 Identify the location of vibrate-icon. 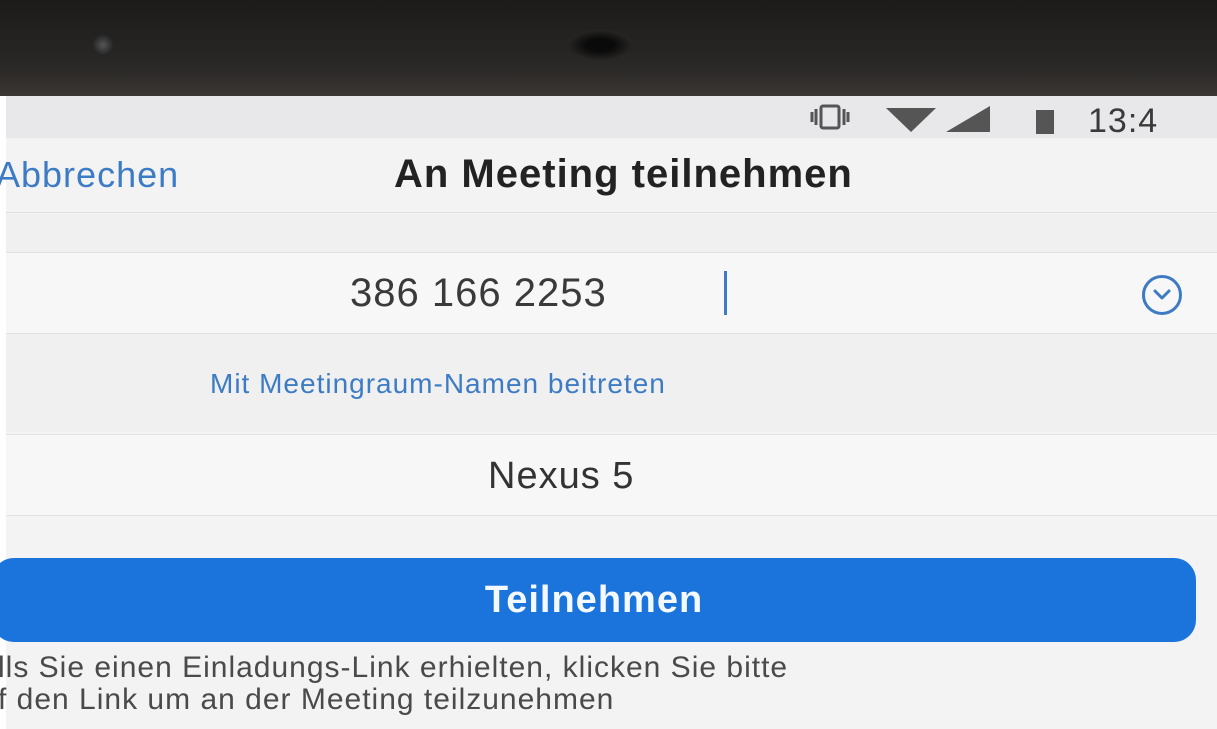
(830, 119).